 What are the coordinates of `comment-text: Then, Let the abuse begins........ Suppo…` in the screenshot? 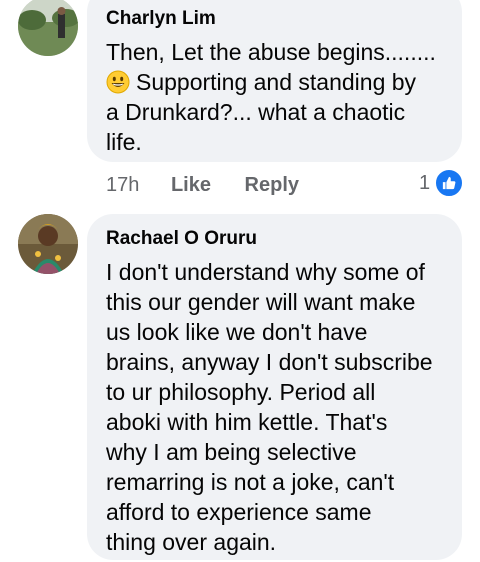 It's located at (274, 97).